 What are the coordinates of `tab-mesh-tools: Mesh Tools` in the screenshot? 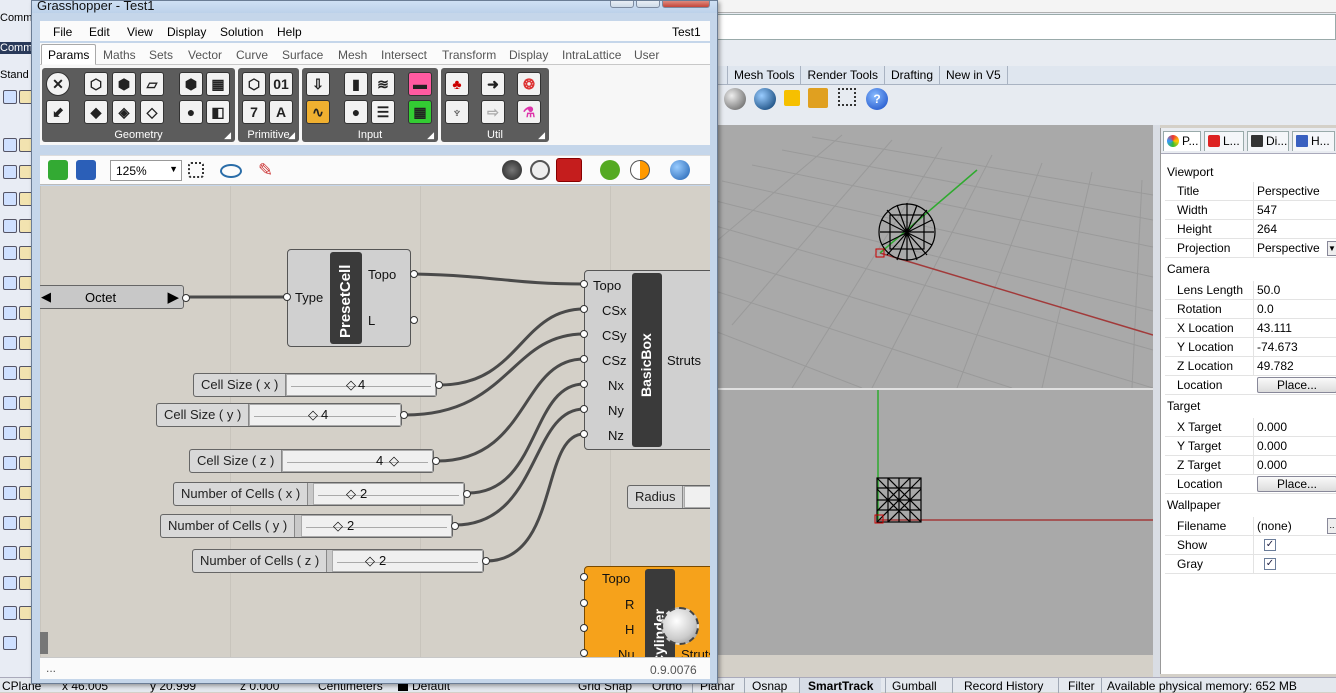 It's located at (765, 75).